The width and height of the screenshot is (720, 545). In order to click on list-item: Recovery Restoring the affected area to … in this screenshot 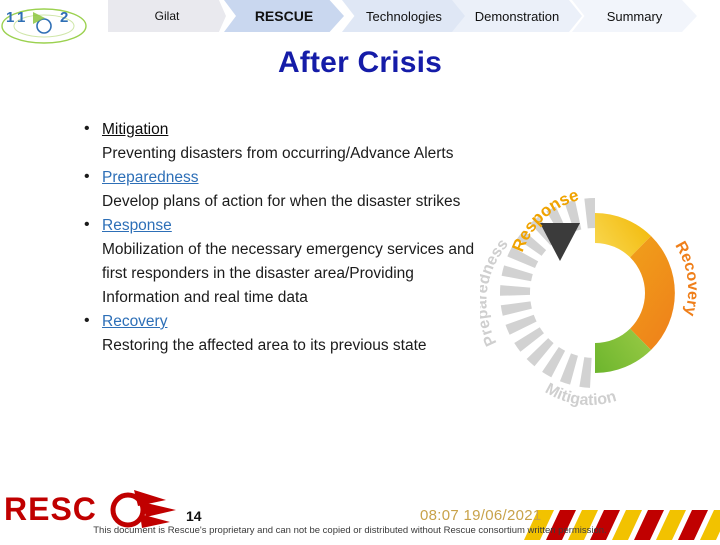, I will do `click(268, 333)`.